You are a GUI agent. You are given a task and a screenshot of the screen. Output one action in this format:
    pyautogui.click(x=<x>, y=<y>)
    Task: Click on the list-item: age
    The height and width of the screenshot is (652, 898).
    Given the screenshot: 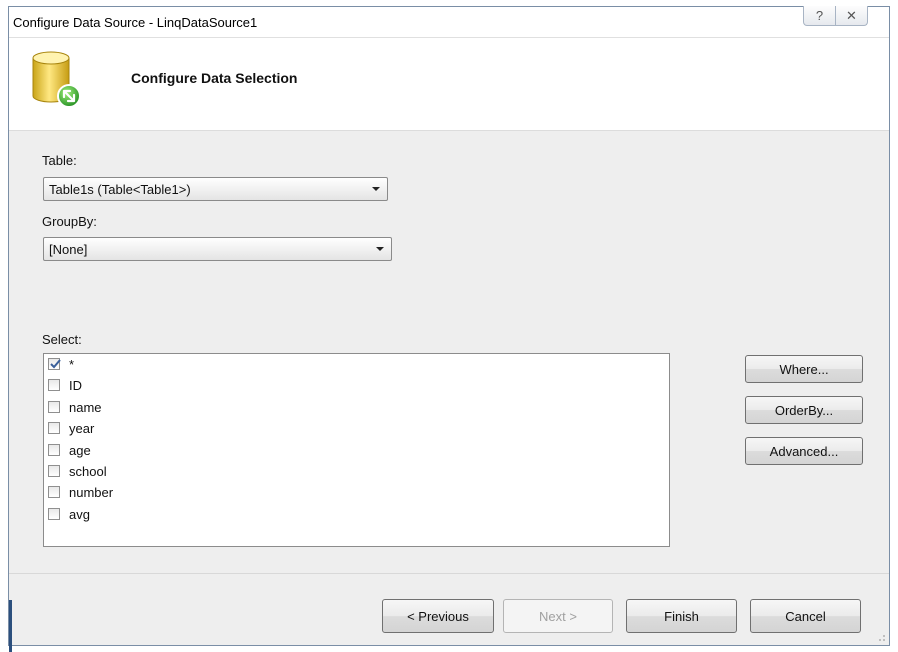 What is the action you would take?
    pyautogui.click(x=69, y=450)
    